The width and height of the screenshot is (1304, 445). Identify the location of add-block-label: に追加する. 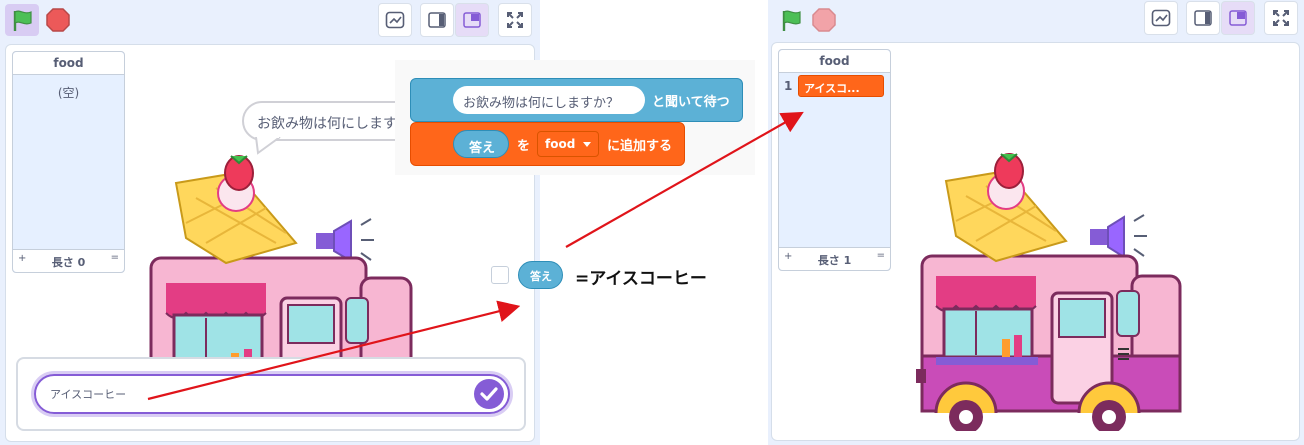
(640, 146).